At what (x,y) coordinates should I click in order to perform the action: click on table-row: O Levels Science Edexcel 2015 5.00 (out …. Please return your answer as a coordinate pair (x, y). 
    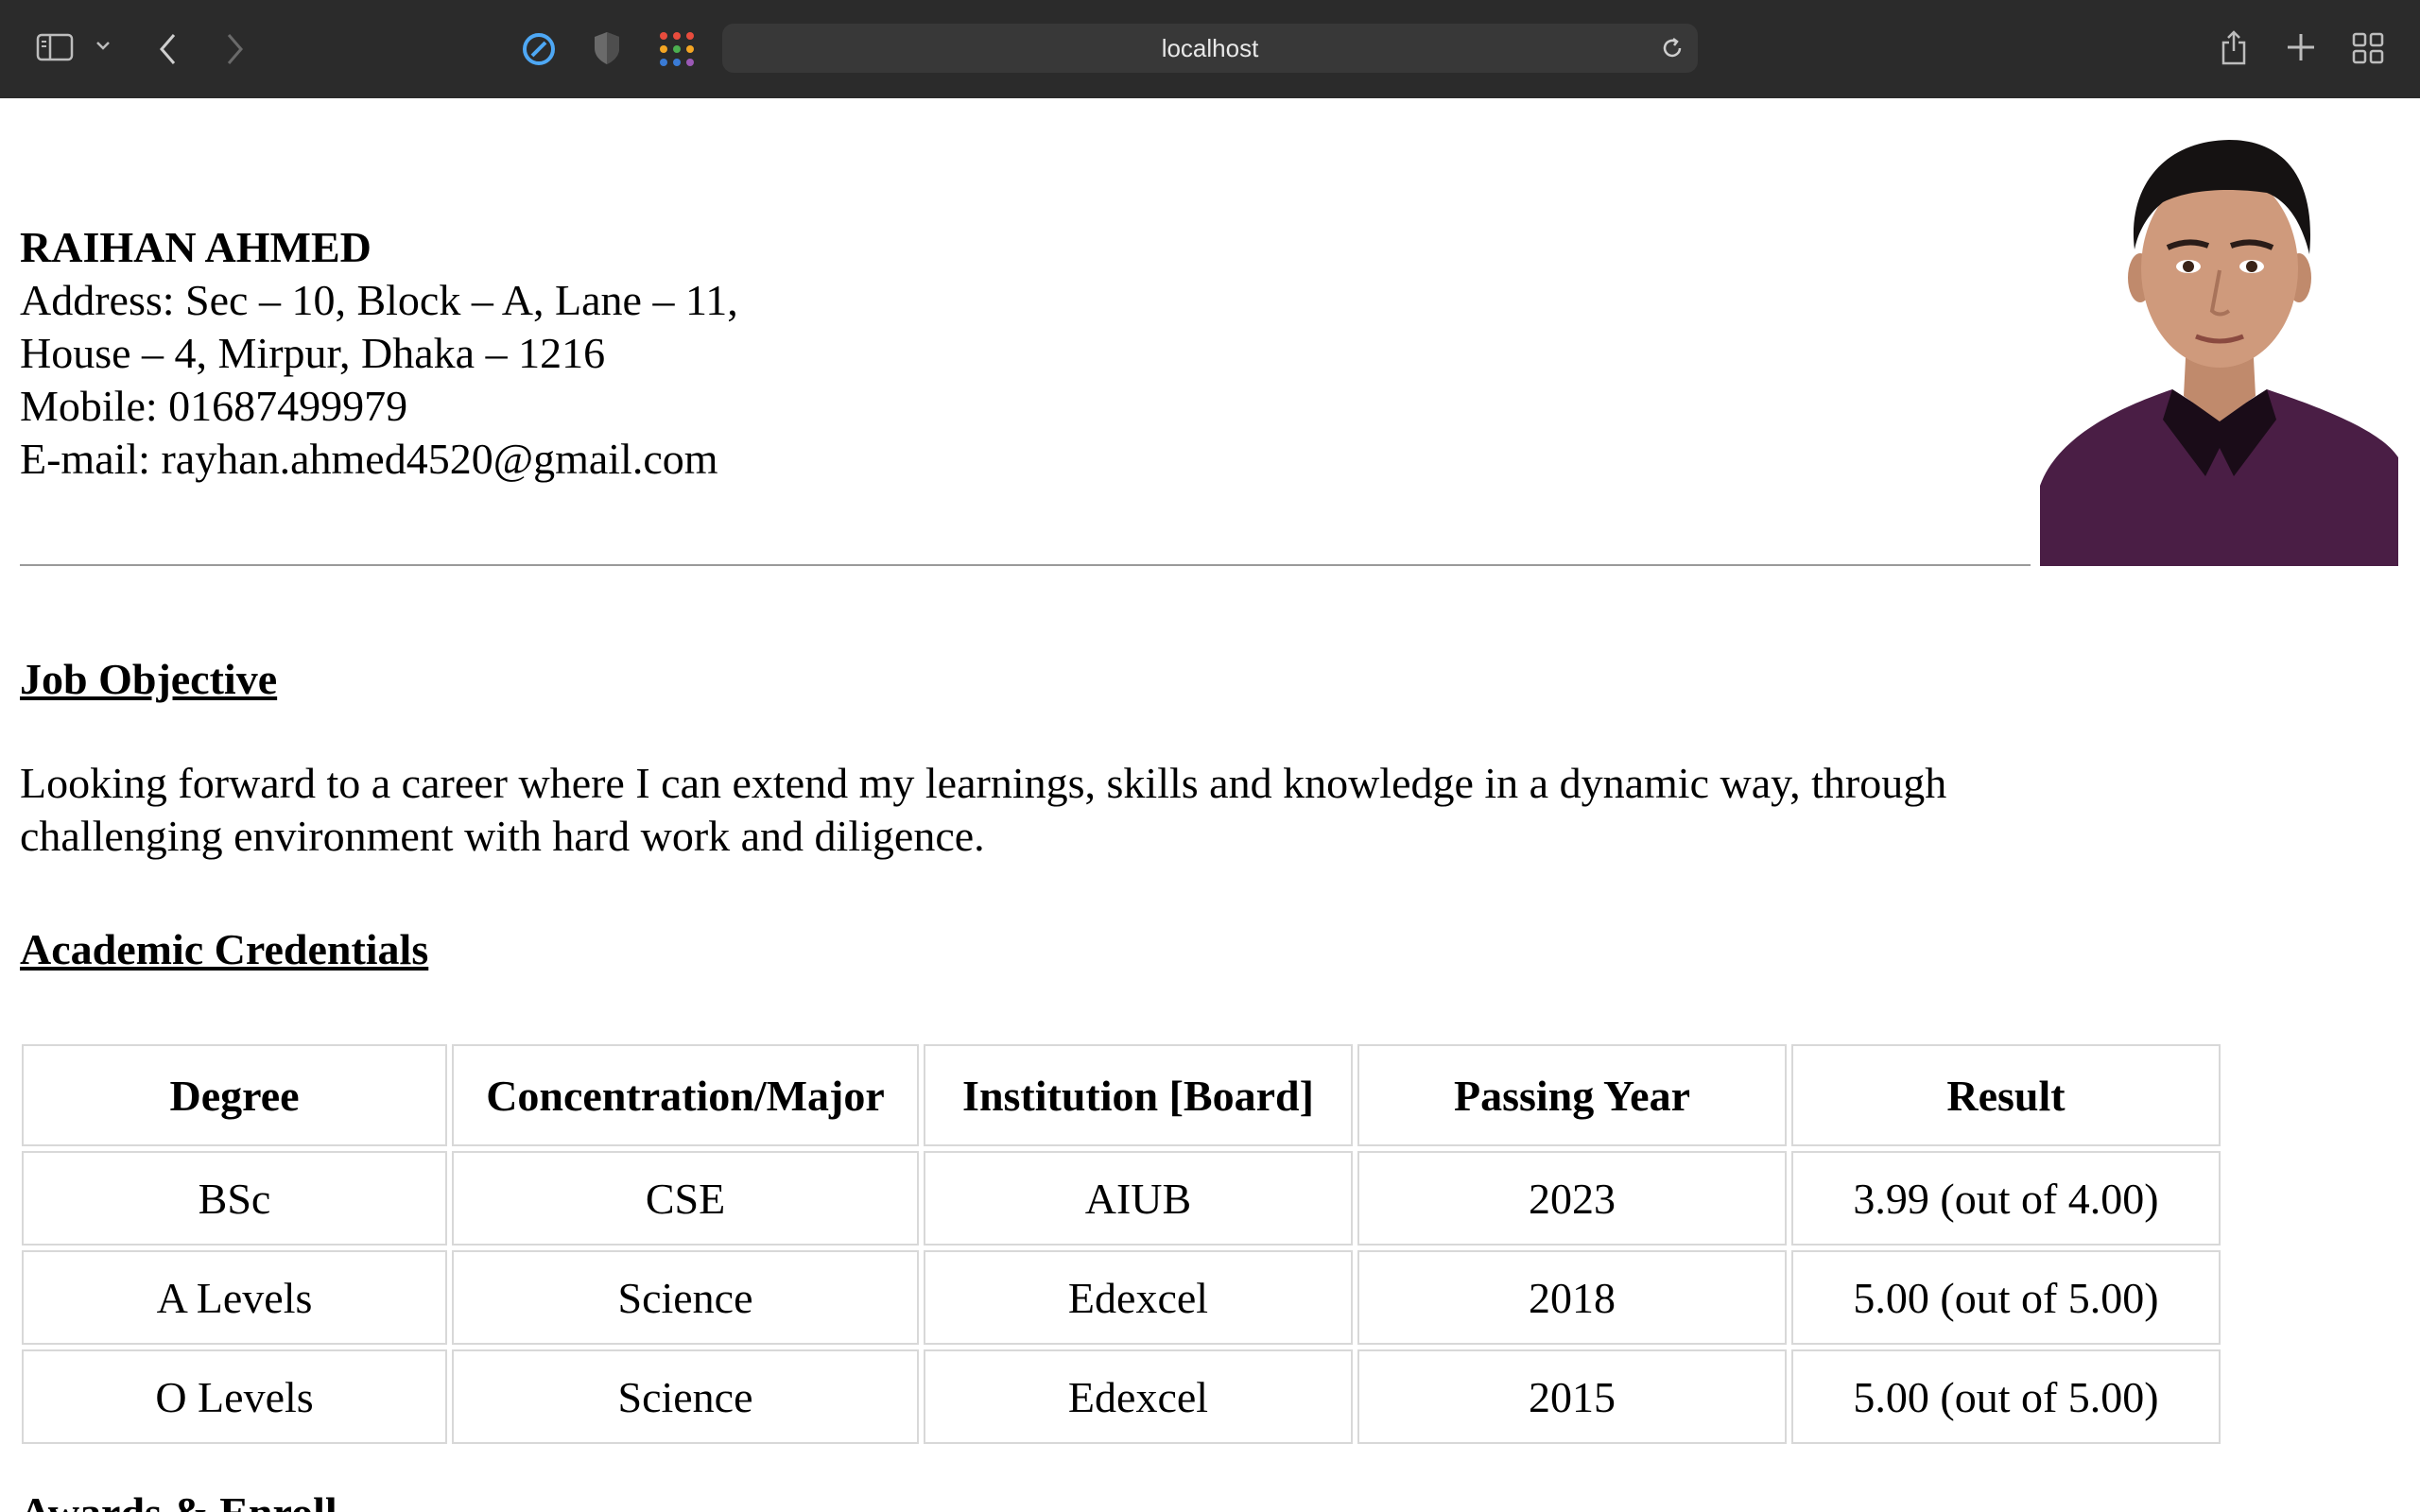
    Looking at the image, I should click on (1121, 1396).